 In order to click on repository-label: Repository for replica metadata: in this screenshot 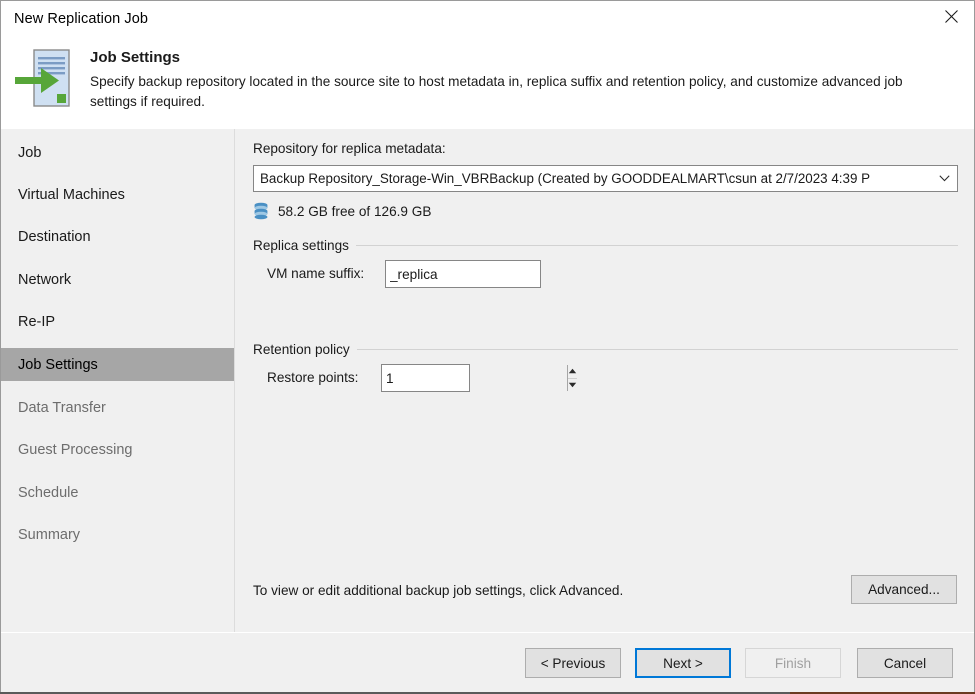, I will do `click(349, 148)`.